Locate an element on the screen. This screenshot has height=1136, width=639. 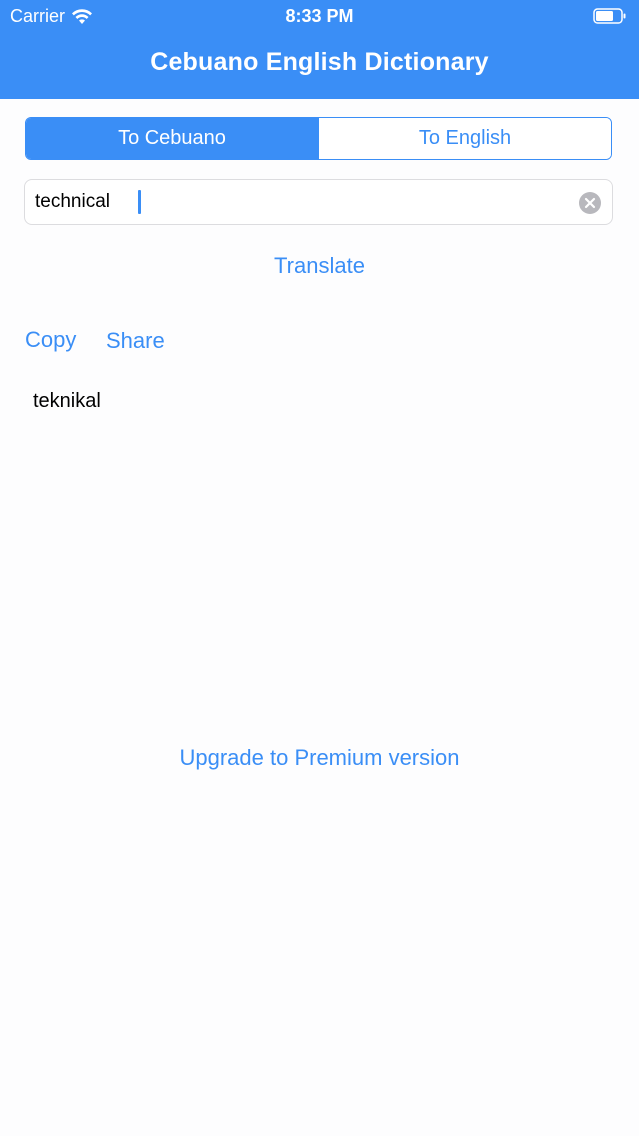
search-input is located at coordinates (295, 202).